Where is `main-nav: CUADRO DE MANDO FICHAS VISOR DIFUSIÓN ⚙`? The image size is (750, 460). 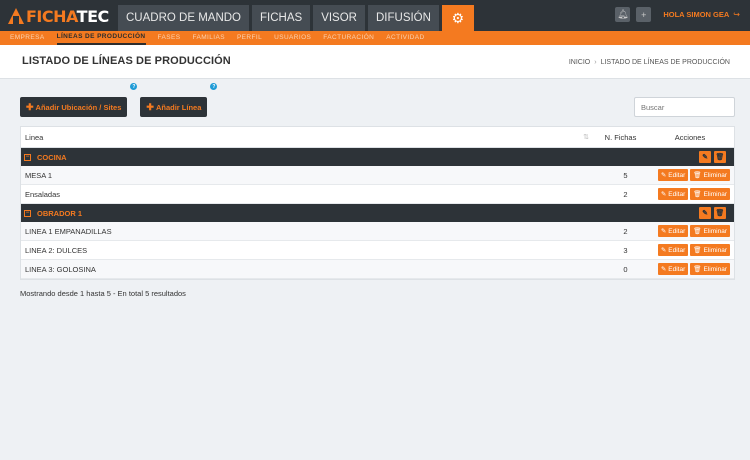 main-nav: CUADRO DE MANDO FICHAS VISOR DIFUSIÓN ⚙ is located at coordinates (297, 18).